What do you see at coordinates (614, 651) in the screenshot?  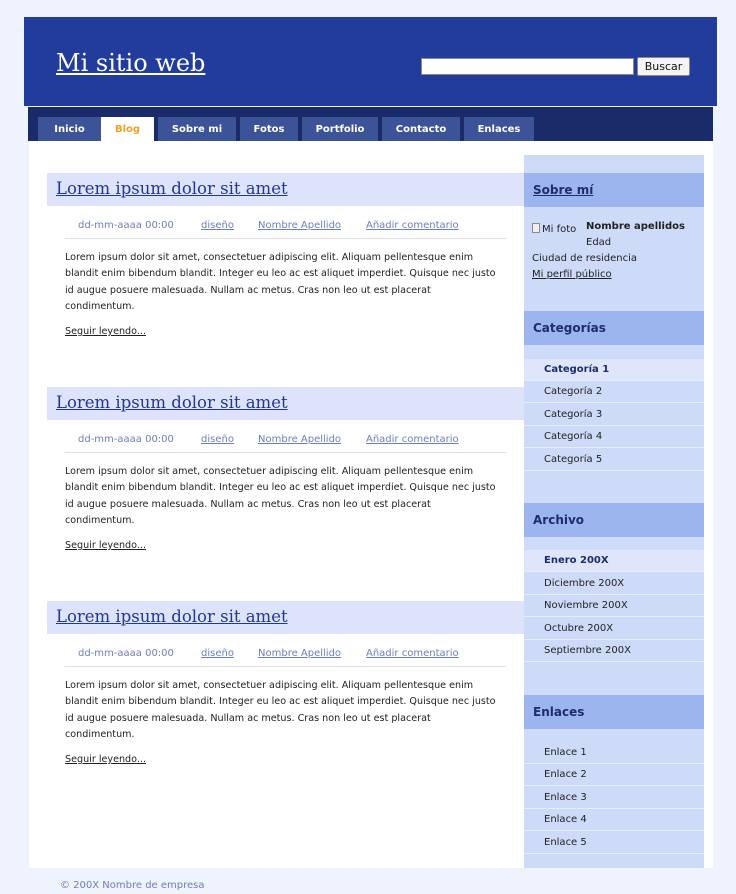 I see `sidebar-item-archive-sep: Septiembre 200X` at bounding box center [614, 651].